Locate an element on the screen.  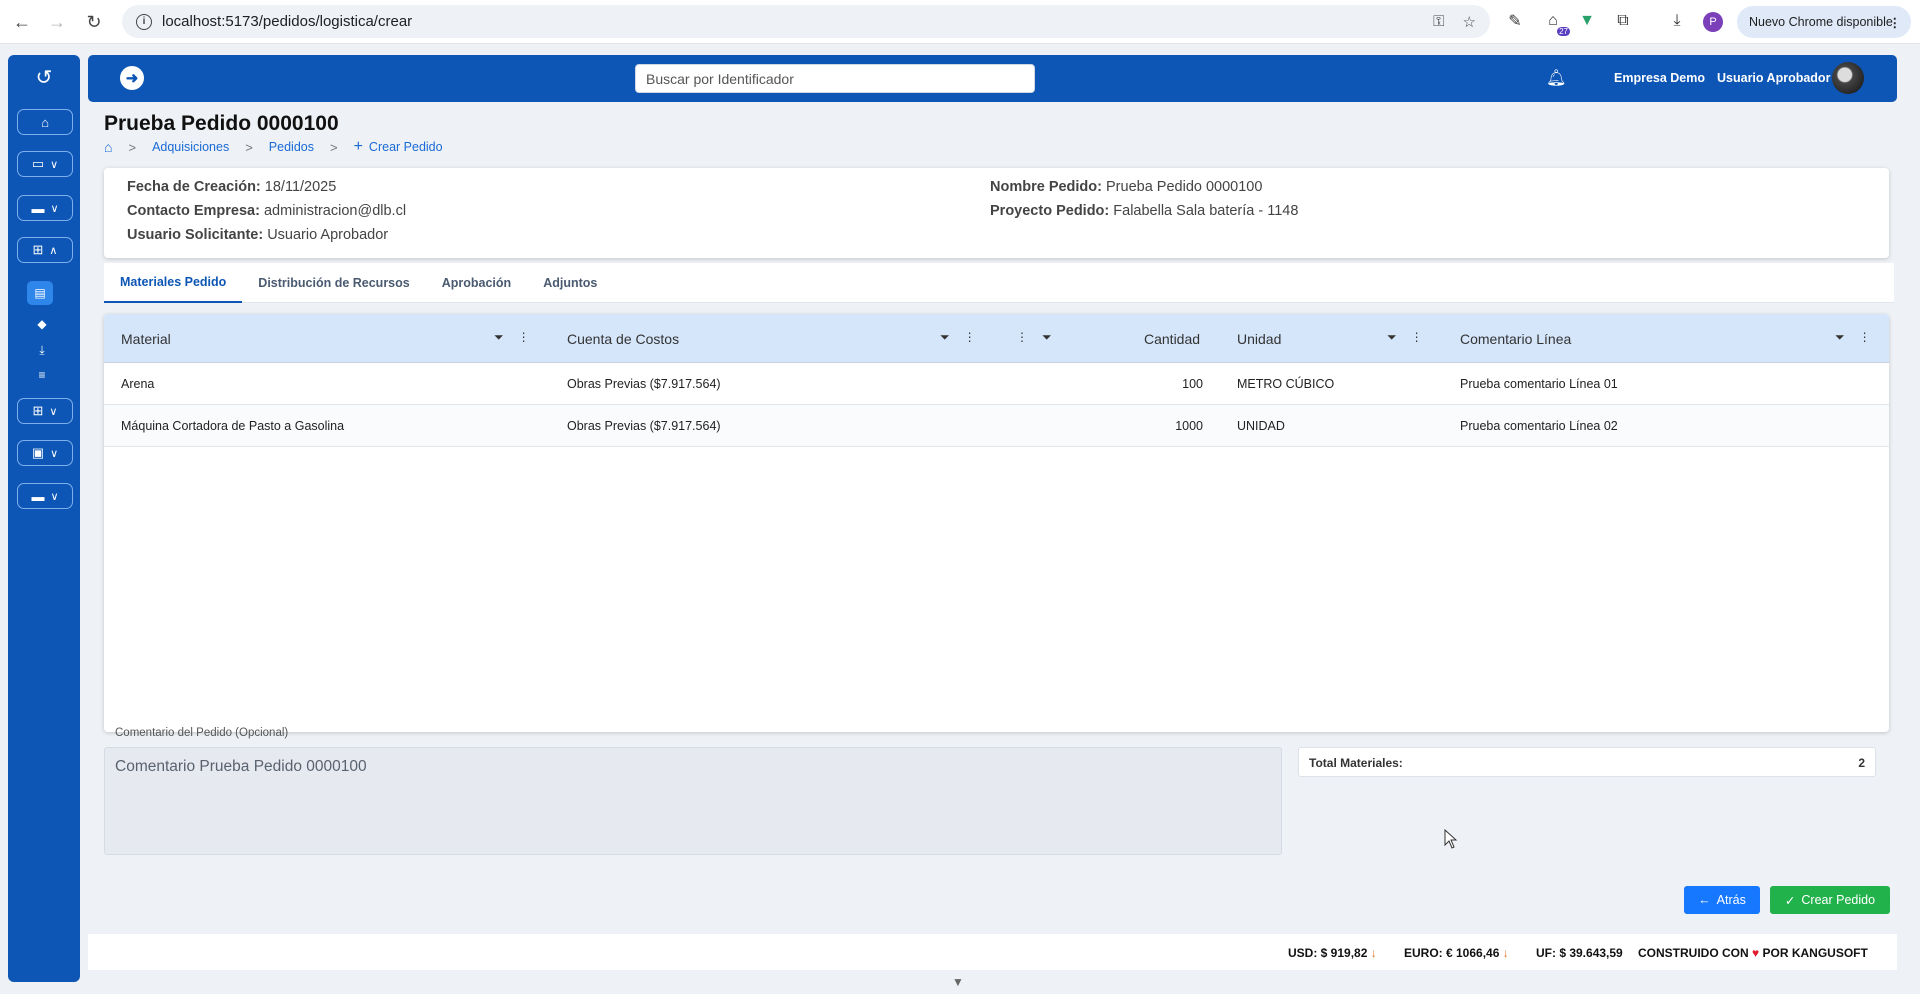
cell-unidad: UNIDAD is located at coordinates (1261, 426).